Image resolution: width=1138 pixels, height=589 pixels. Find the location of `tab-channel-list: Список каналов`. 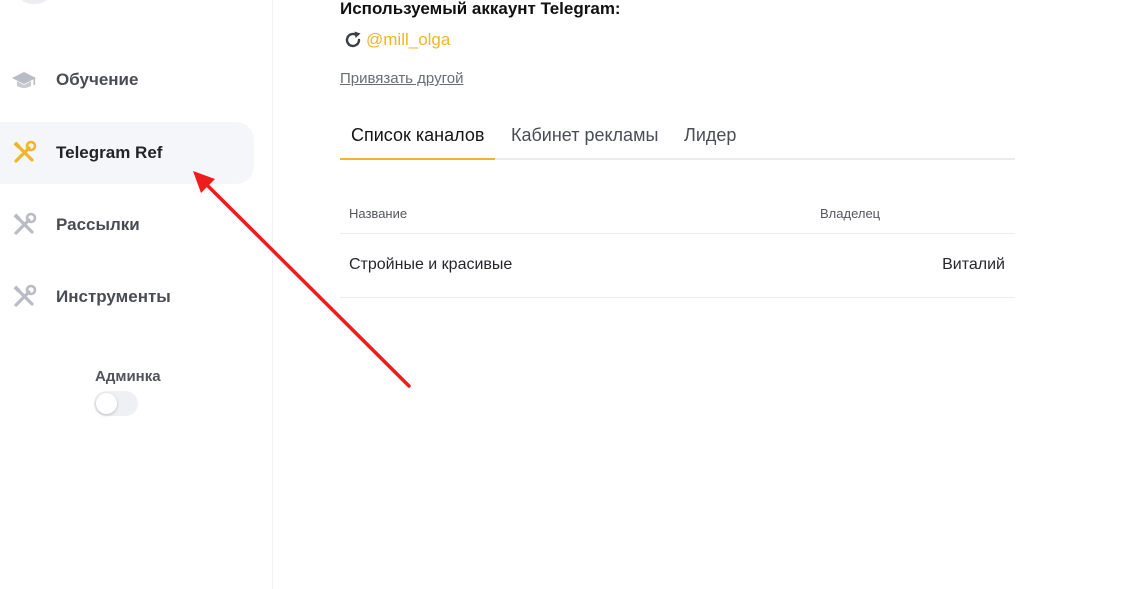

tab-channel-list: Список каналов is located at coordinates (418, 137).